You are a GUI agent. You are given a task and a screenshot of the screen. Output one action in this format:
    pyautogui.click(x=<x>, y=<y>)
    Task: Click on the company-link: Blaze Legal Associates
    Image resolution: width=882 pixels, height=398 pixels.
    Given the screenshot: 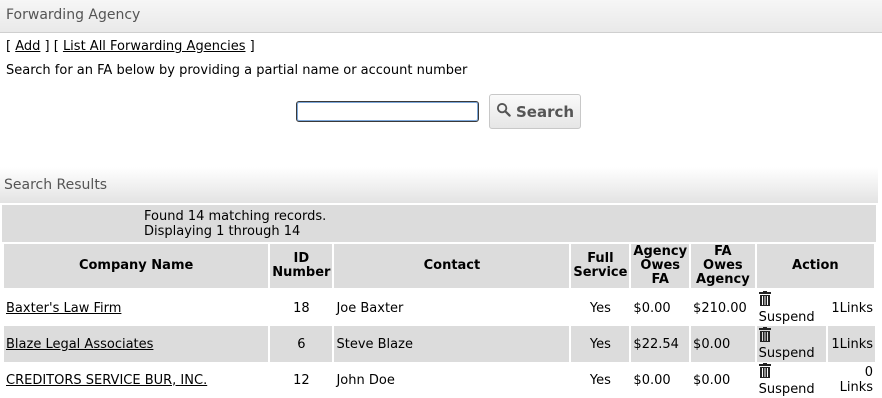 What is the action you would take?
    pyautogui.click(x=79, y=344)
    